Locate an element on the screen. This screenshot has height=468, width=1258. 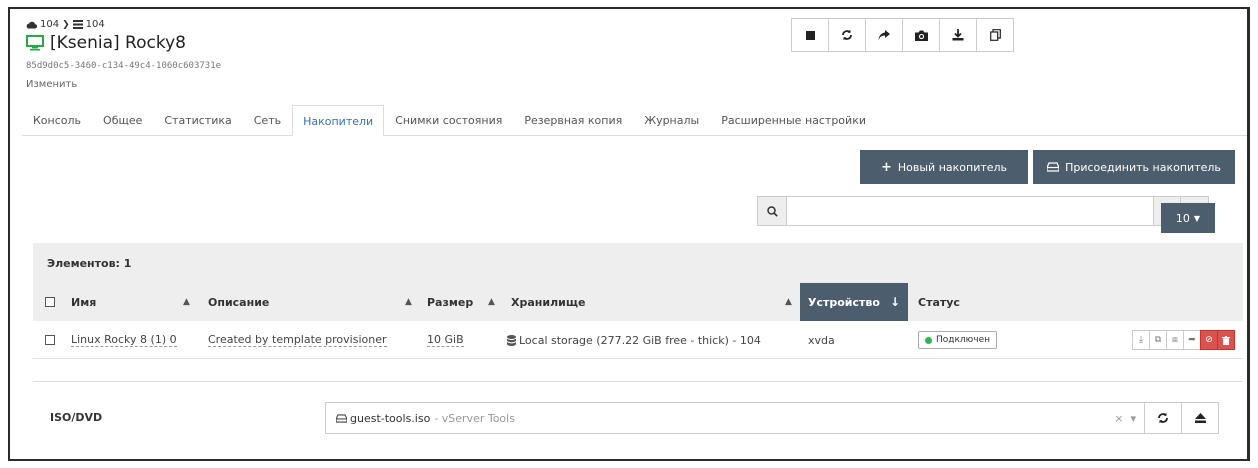
detach-disk-button: ⊘ is located at coordinates (1209, 340).